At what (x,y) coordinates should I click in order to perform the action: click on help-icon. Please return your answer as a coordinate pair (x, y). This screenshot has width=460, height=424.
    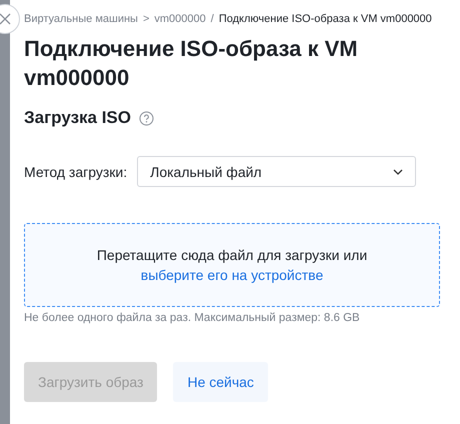
    Looking at the image, I should click on (146, 118).